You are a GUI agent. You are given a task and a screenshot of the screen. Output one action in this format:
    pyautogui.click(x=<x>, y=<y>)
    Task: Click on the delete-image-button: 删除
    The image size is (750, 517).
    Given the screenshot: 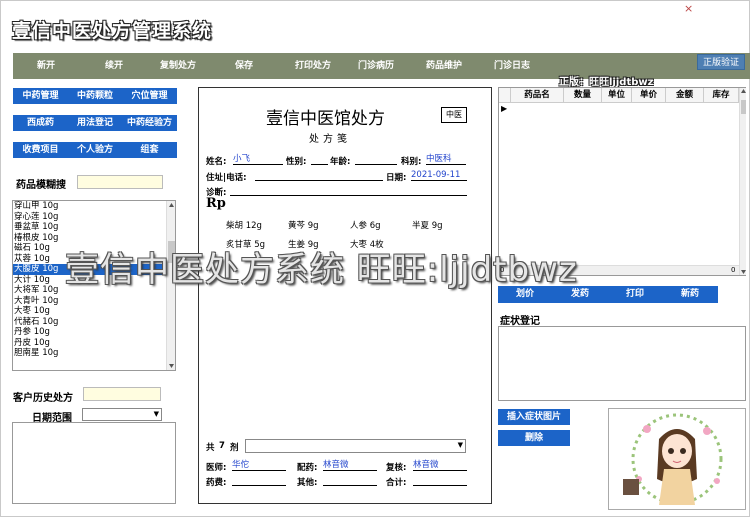 What is the action you would take?
    pyautogui.click(x=534, y=438)
    